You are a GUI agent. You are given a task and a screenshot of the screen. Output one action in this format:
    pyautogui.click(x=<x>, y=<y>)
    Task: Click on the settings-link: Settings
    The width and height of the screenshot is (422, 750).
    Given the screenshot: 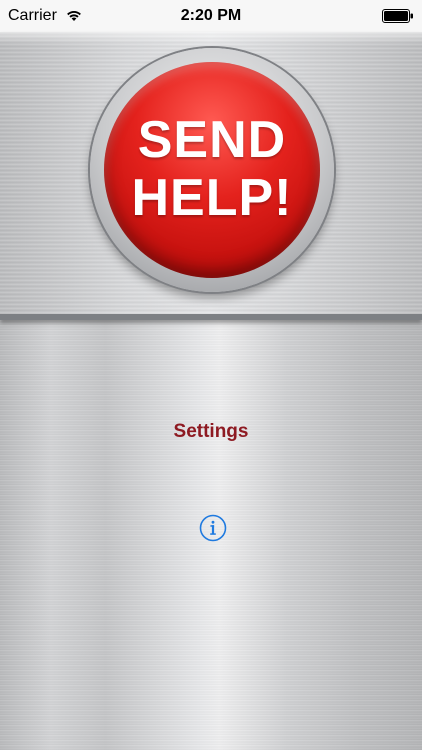 What is the action you would take?
    pyautogui.click(x=211, y=432)
    